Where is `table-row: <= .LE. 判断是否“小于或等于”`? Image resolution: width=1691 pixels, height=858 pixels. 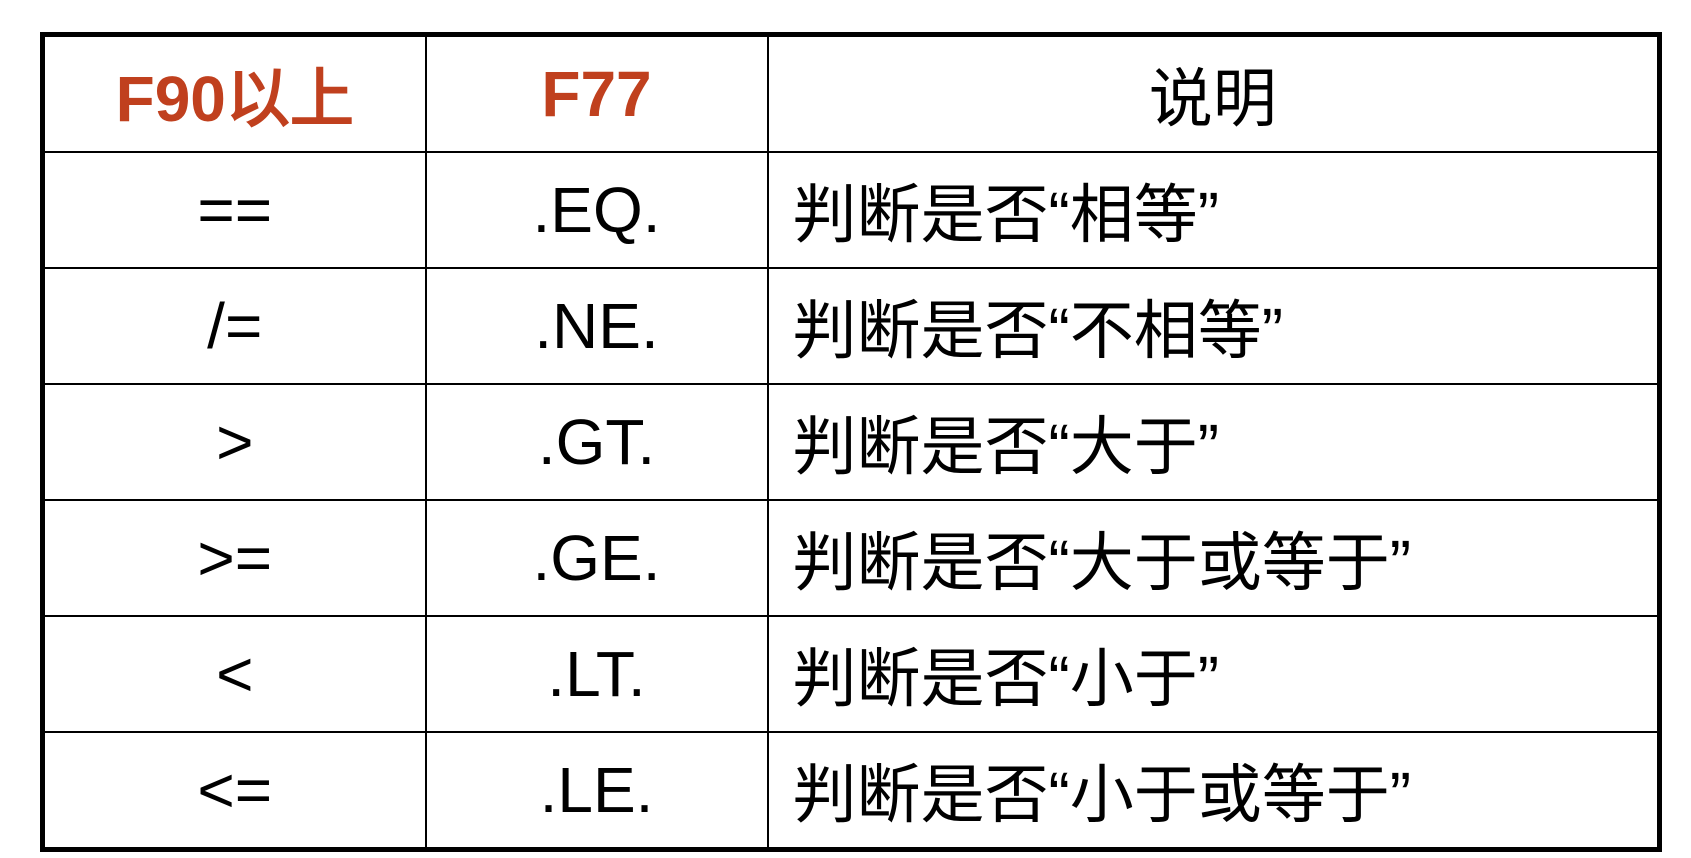 table-row: <= .LE. 判断是否“小于或等于” is located at coordinates (851, 791).